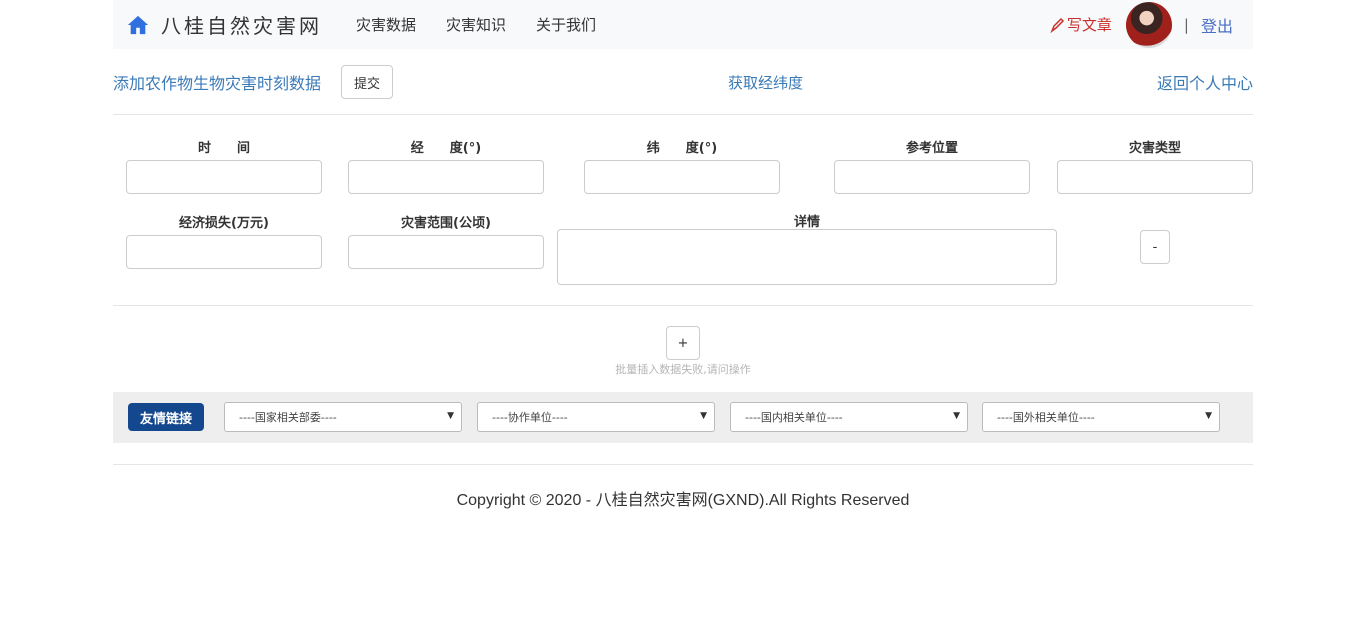 The width and height of the screenshot is (1364, 634). What do you see at coordinates (166, 417) in the screenshot?
I see `friend-links-button: 友情链接` at bounding box center [166, 417].